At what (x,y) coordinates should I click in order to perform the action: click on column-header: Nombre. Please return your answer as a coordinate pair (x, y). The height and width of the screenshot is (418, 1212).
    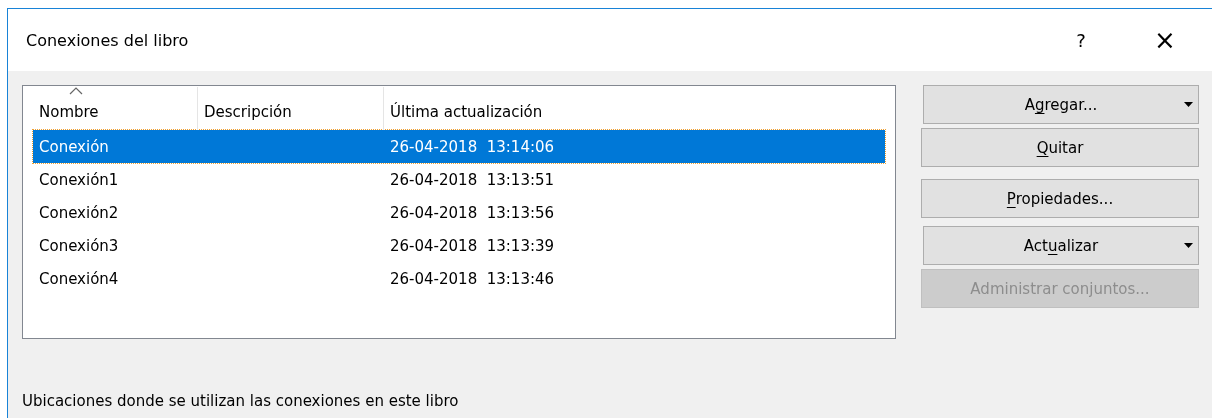
    Looking at the image, I should click on (69, 112).